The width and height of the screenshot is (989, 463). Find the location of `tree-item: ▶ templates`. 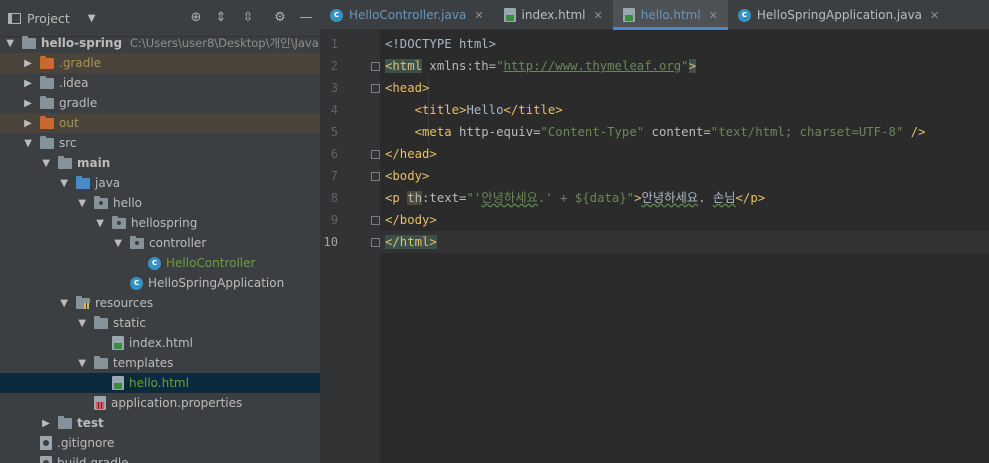

tree-item: ▶ templates is located at coordinates (160, 363).